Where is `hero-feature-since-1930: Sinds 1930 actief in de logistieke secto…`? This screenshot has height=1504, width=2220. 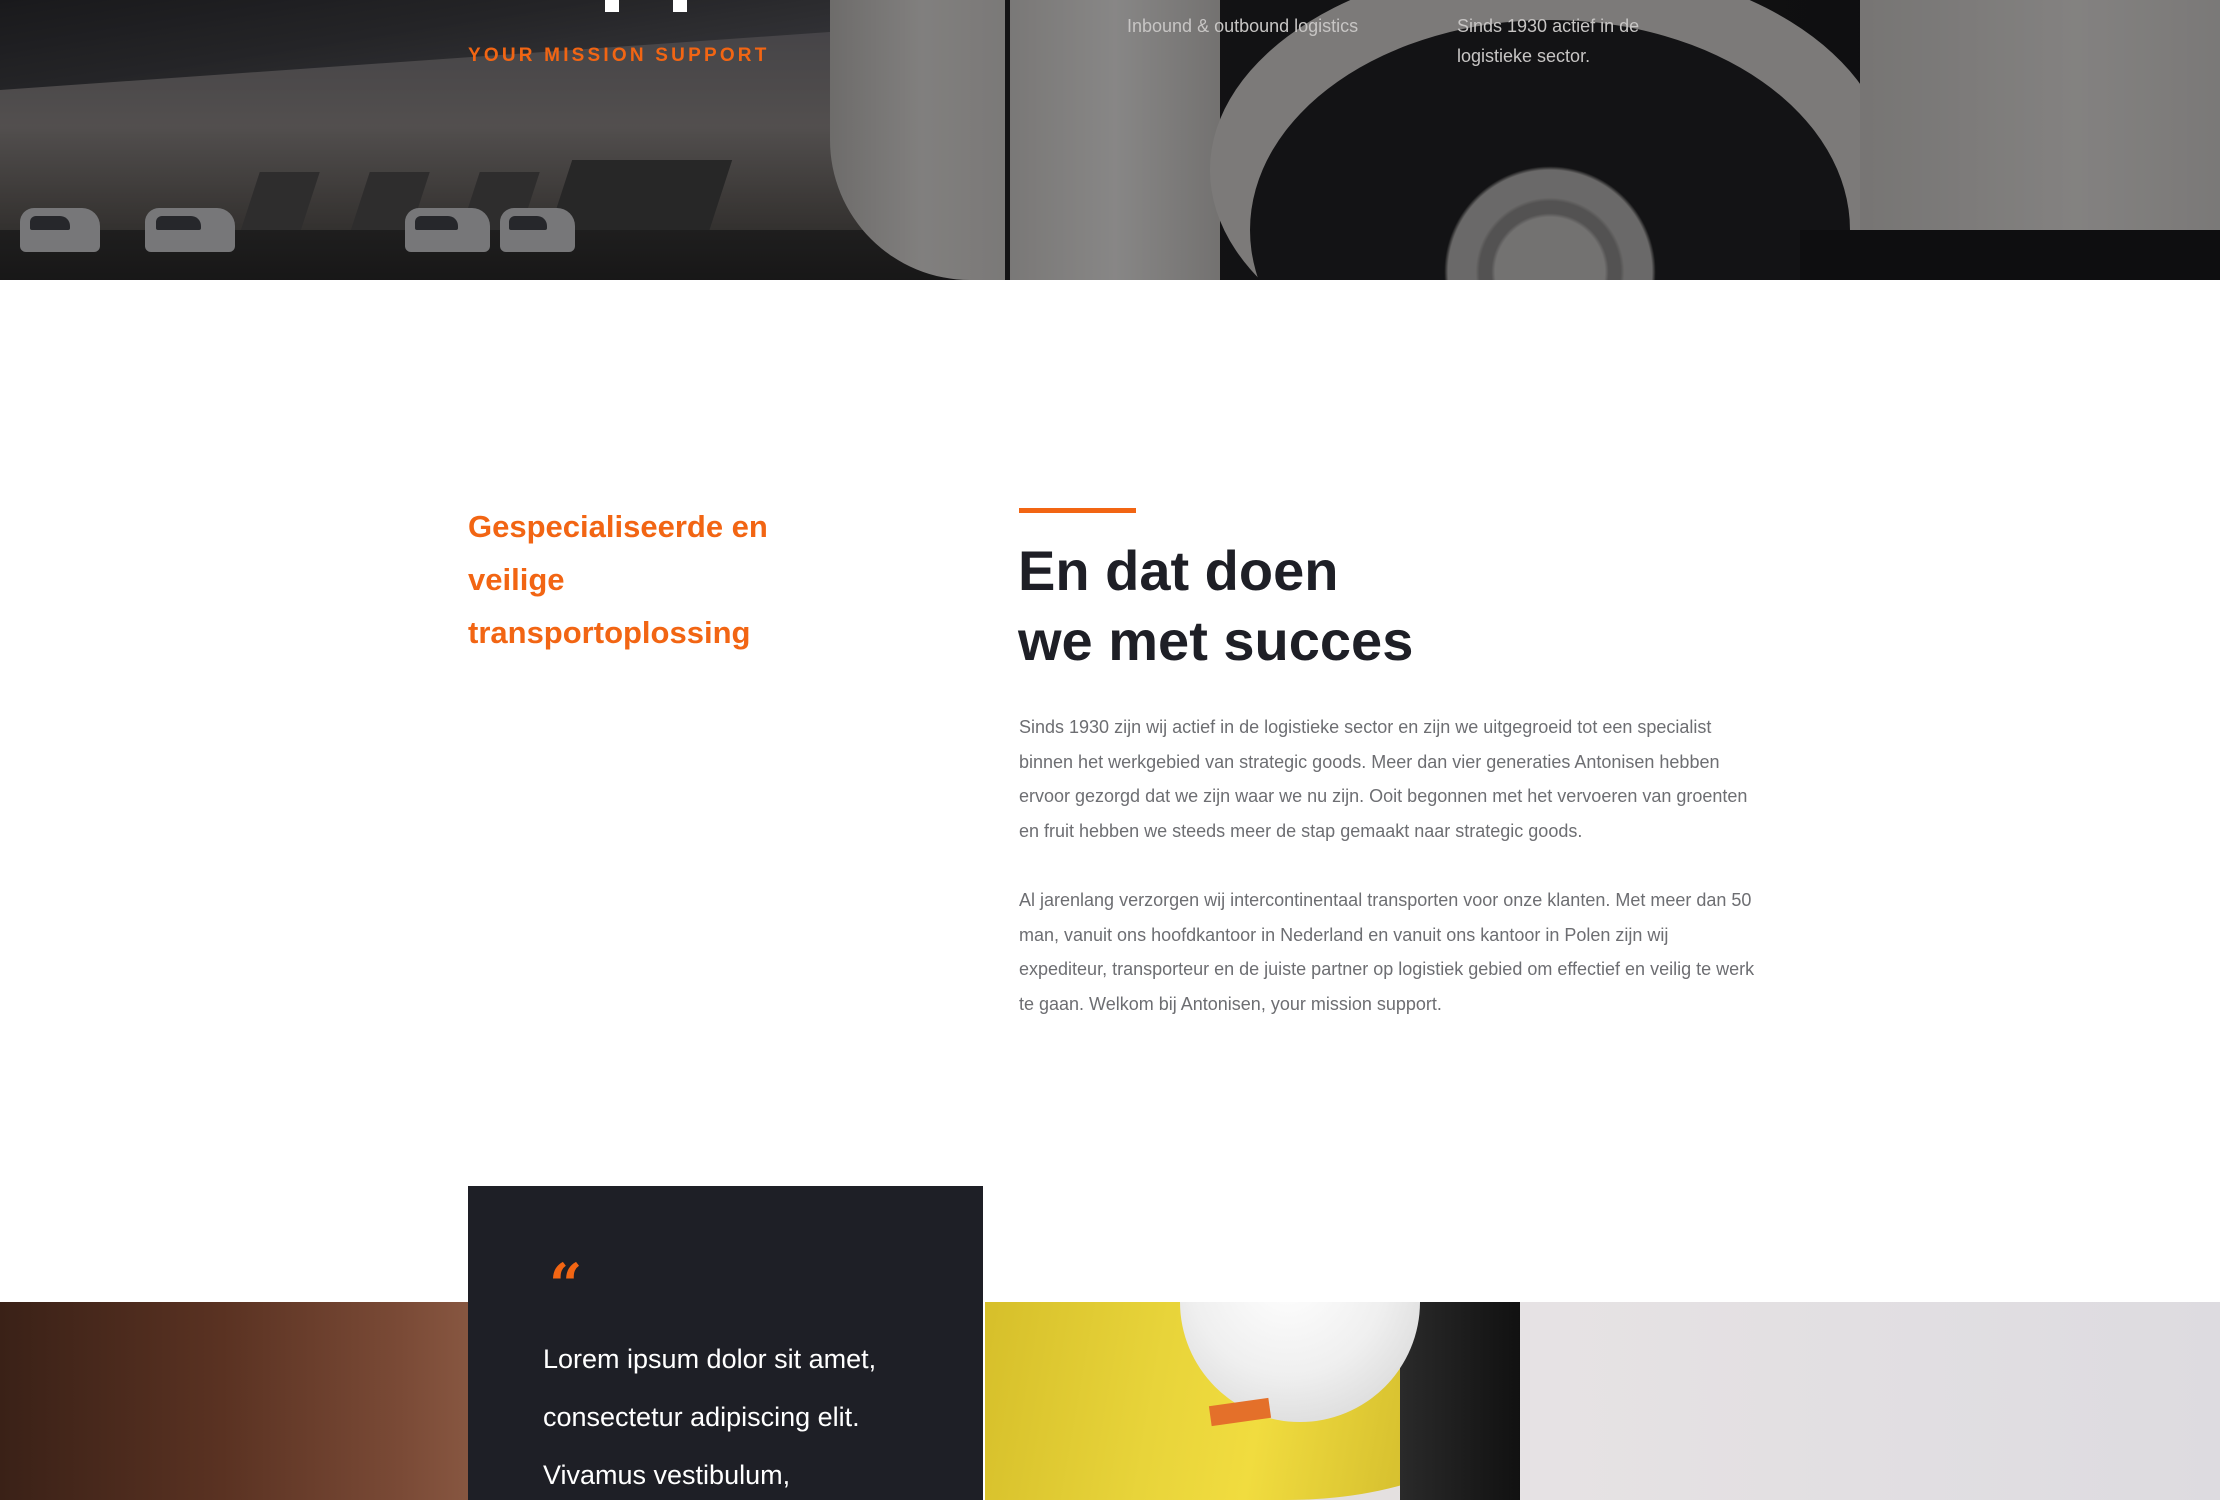
hero-feature-since-1930: Sinds 1930 actief in de logistieke secto… is located at coordinates (1548, 41).